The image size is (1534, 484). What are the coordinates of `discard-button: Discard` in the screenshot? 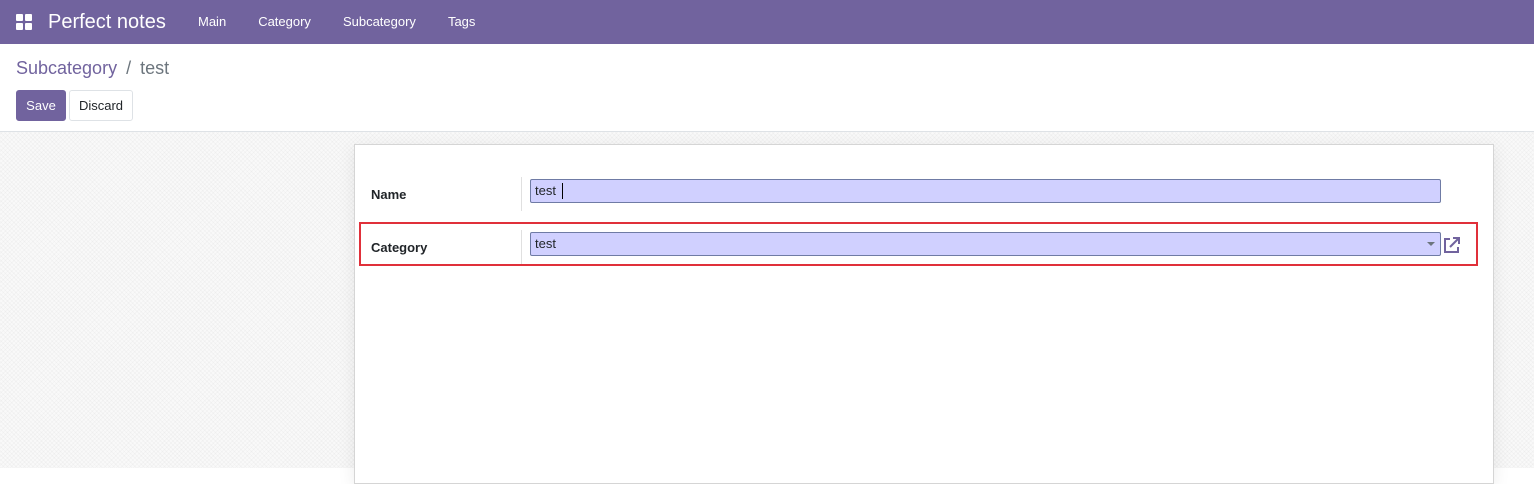 It's located at (101, 105).